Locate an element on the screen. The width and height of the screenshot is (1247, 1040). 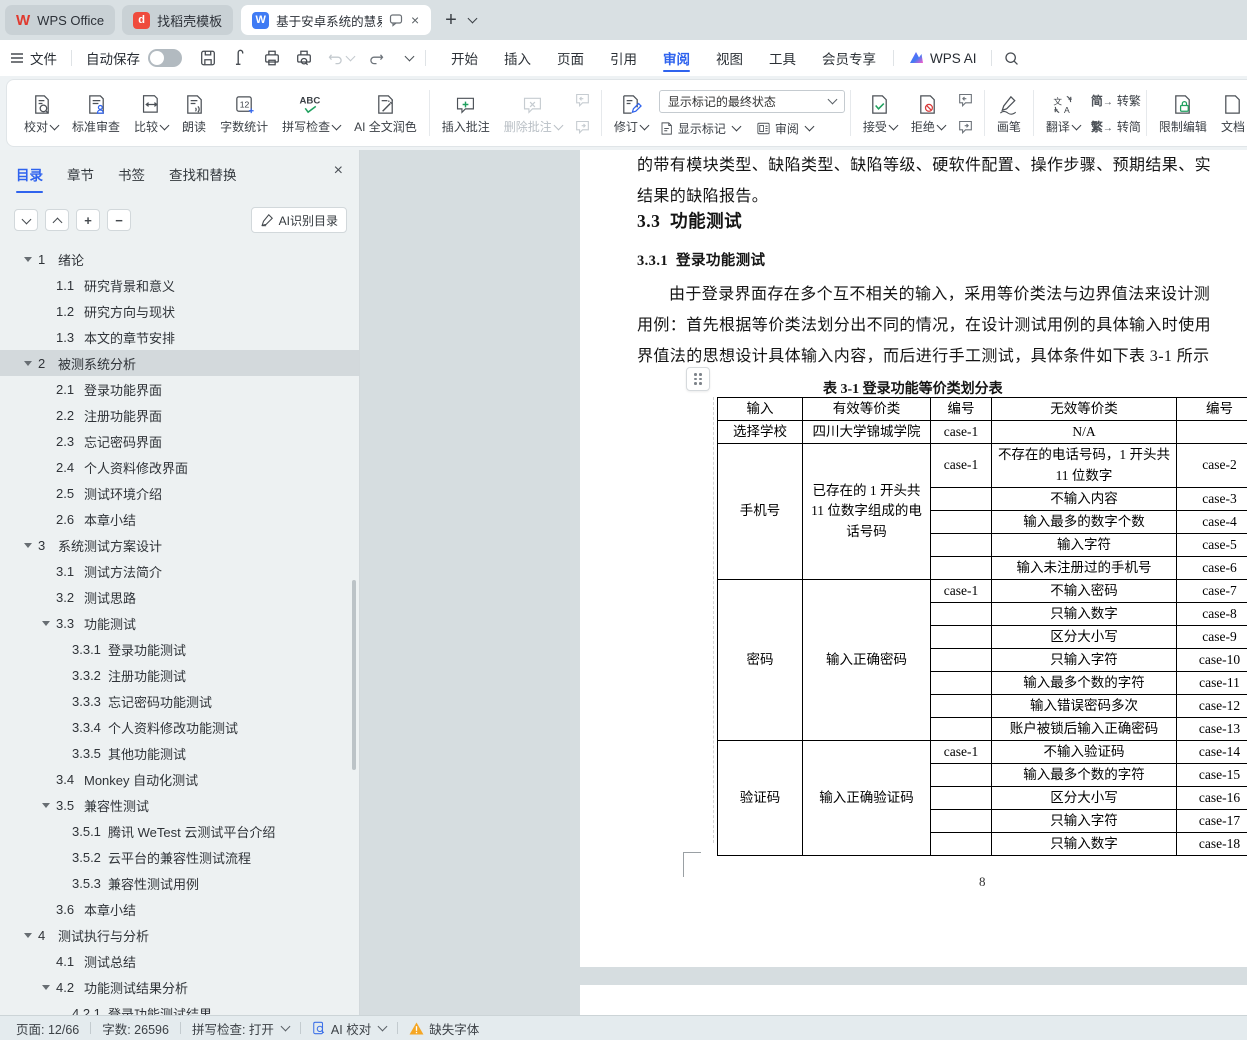
wps-ai-button: WPS AI is located at coordinates (942, 58).